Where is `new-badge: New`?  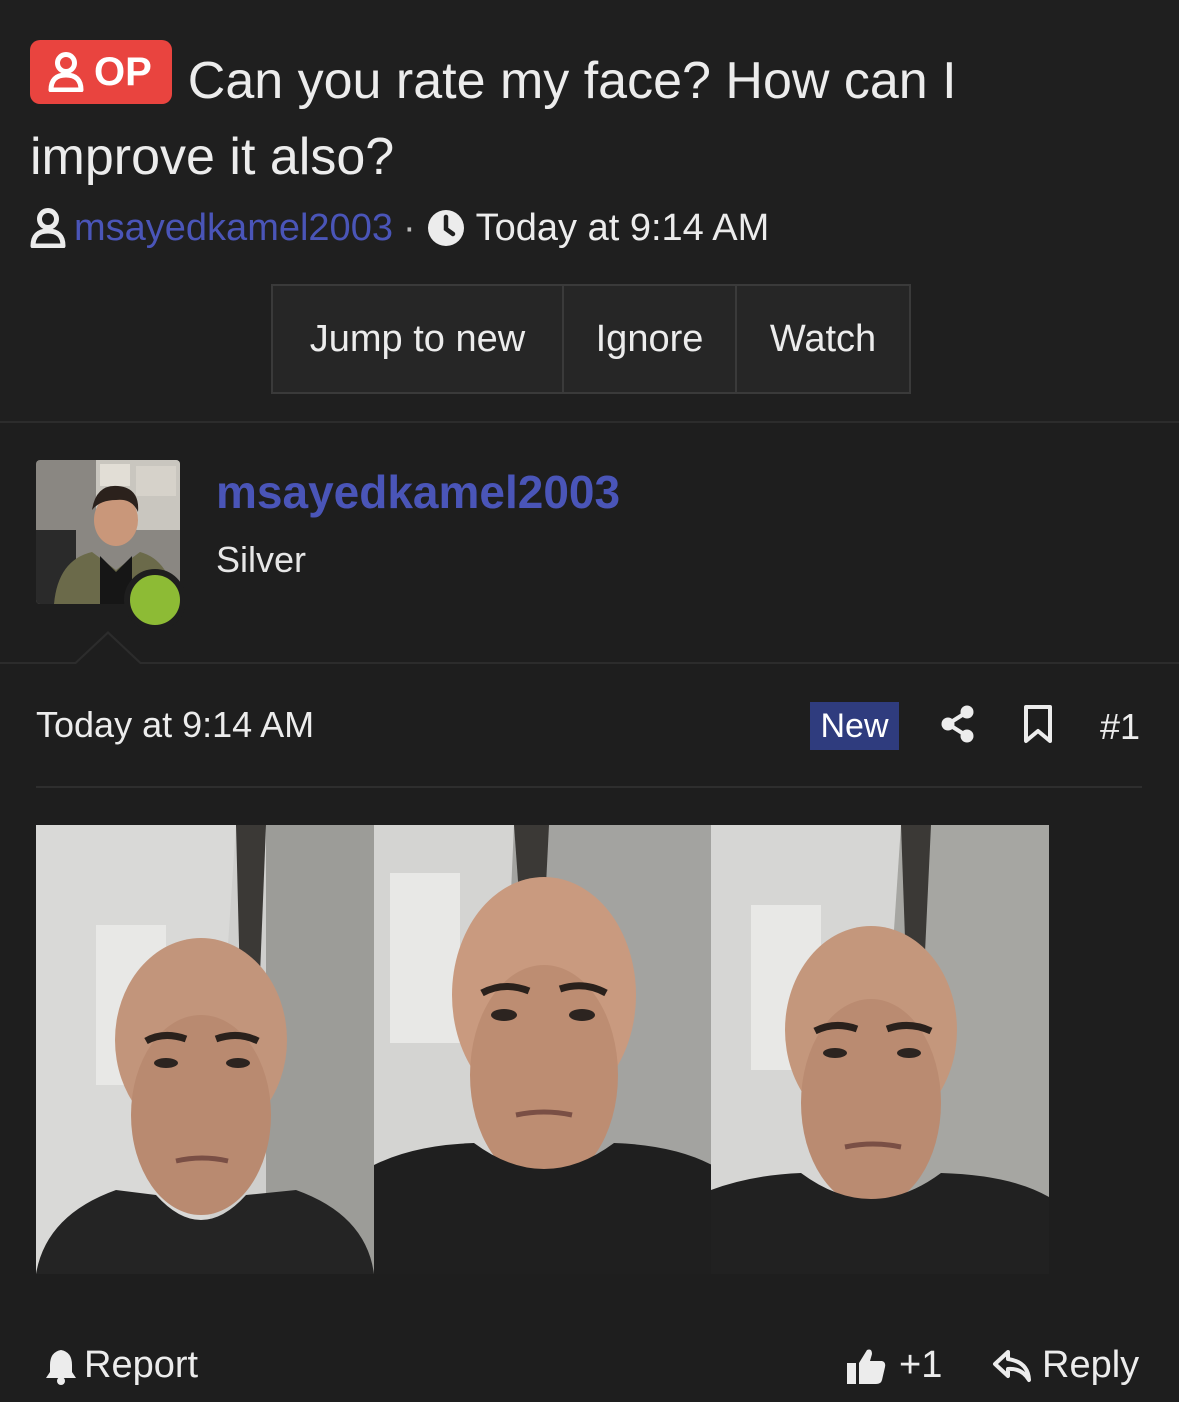
new-badge: New is located at coordinates (854, 726).